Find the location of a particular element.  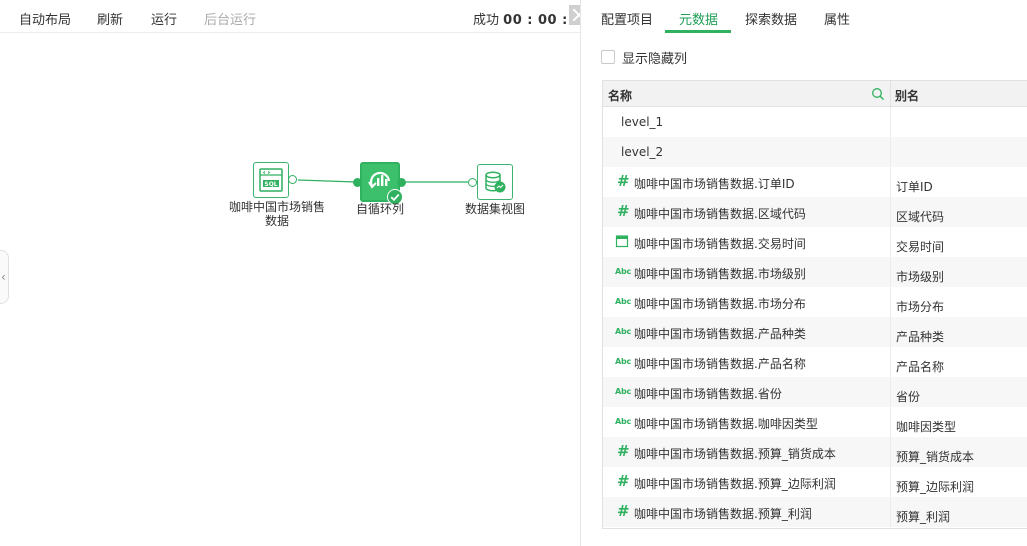

field-name: 咖啡中国市场销售数据.预算_利润 is located at coordinates (723, 514).